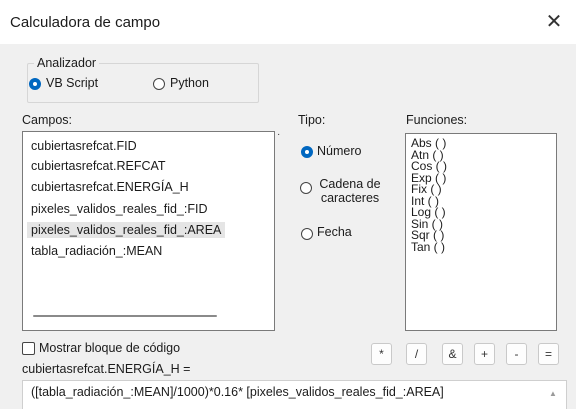 This screenshot has height=409, width=576. Describe the element at coordinates (339, 151) in the screenshot. I see `radio-numero-label: Número` at that location.